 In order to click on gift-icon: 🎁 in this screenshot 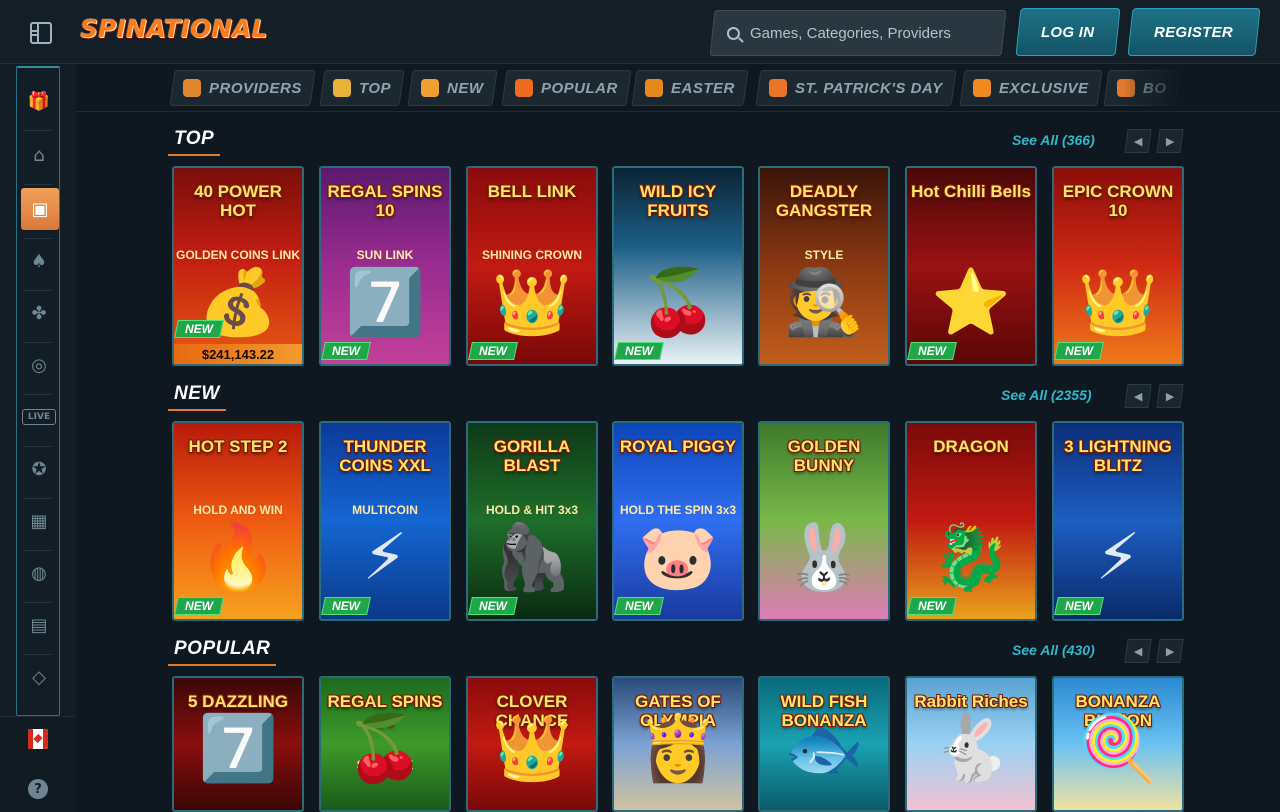, I will do `click(39, 101)`.